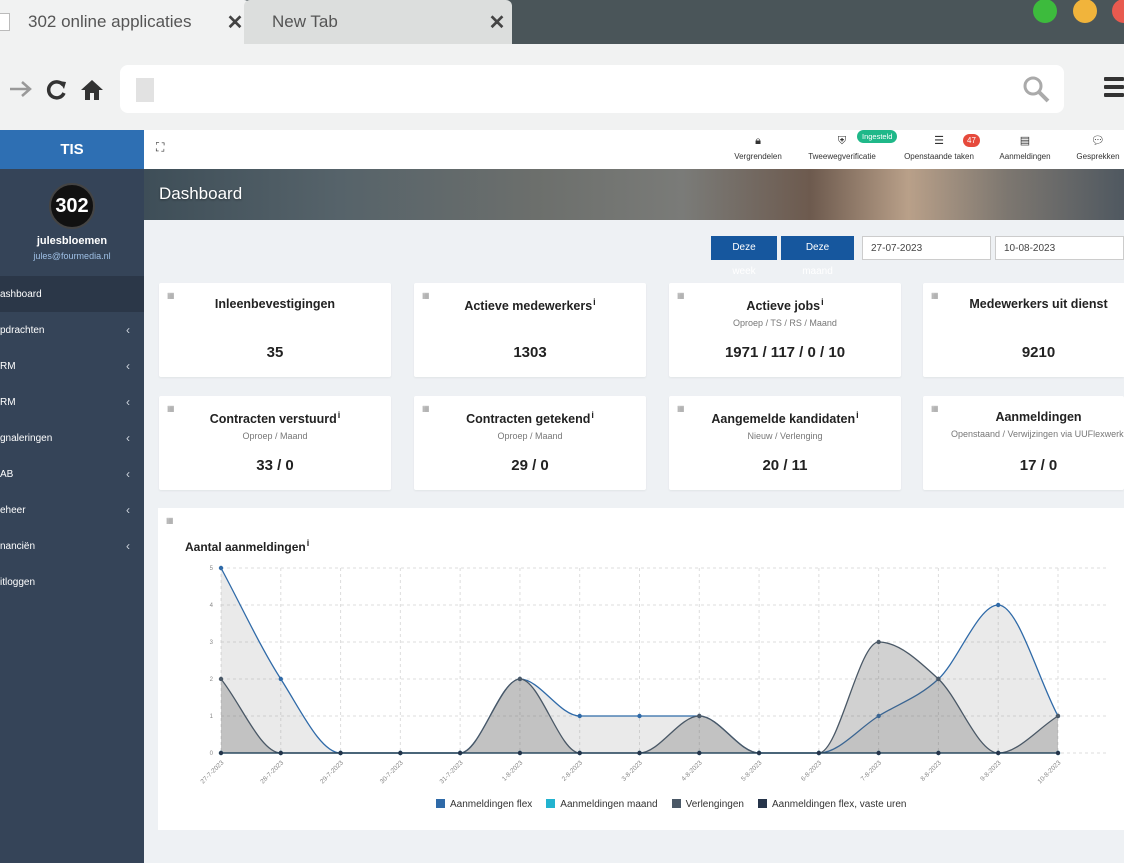 Image resolution: width=1124 pixels, height=863 pixels. I want to click on window-maximize-button, so click(1045, 11).